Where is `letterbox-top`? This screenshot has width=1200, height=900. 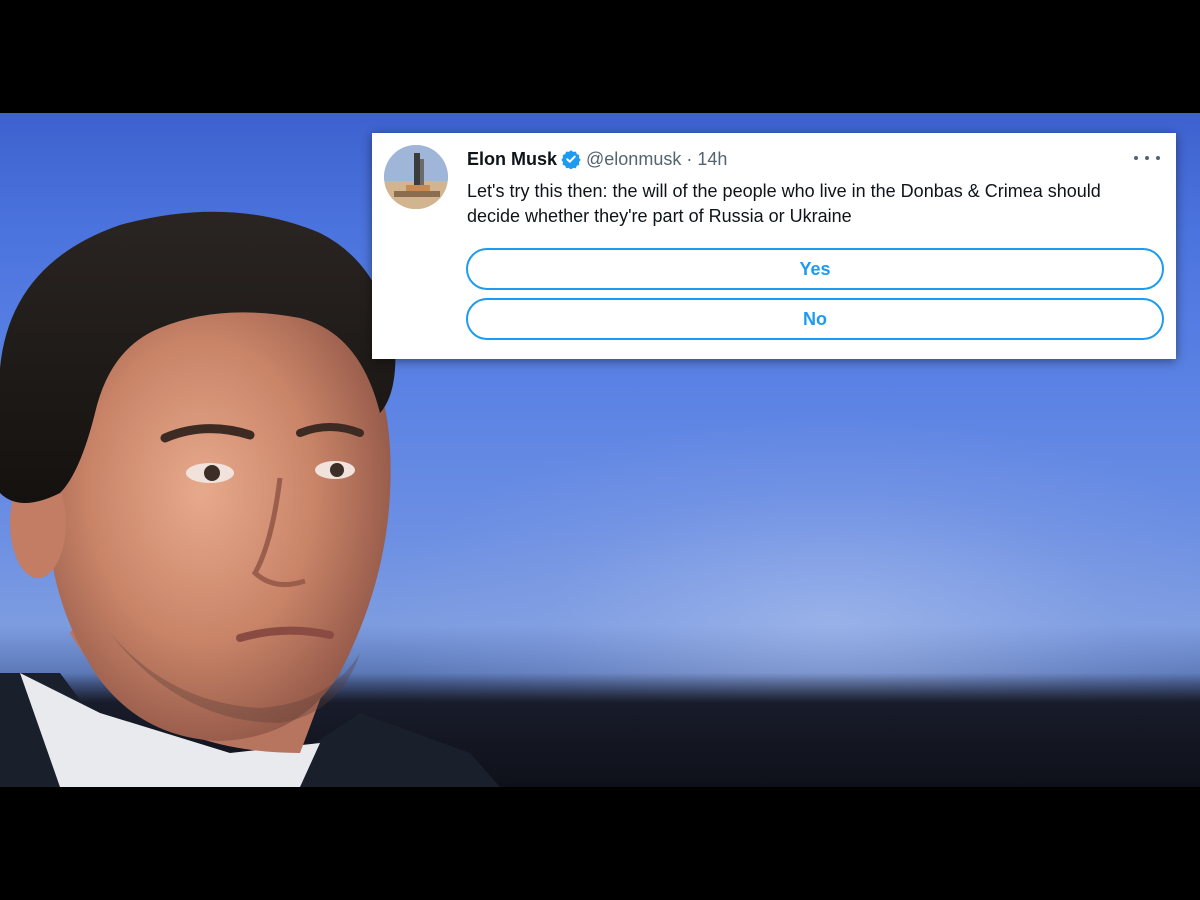
letterbox-top is located at coordinates (600, 56).